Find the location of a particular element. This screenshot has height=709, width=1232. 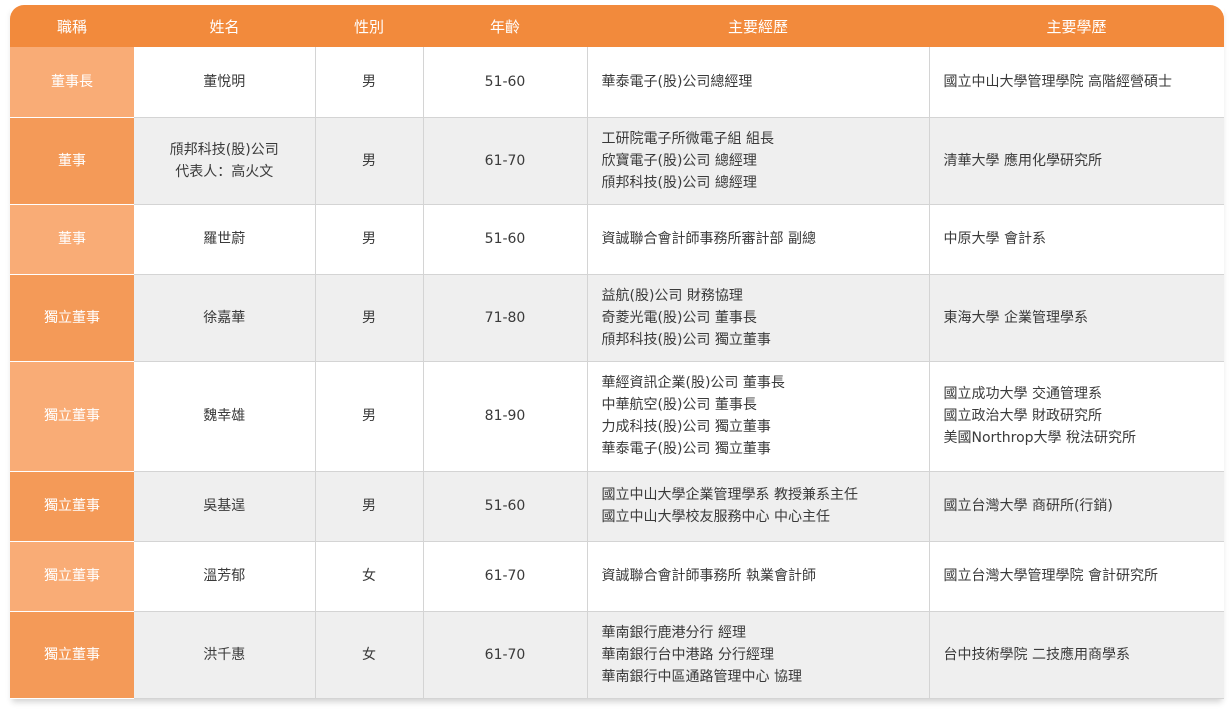

education-line: 國立成功大學 交通管理系 is located at coordinates (1022, 394).